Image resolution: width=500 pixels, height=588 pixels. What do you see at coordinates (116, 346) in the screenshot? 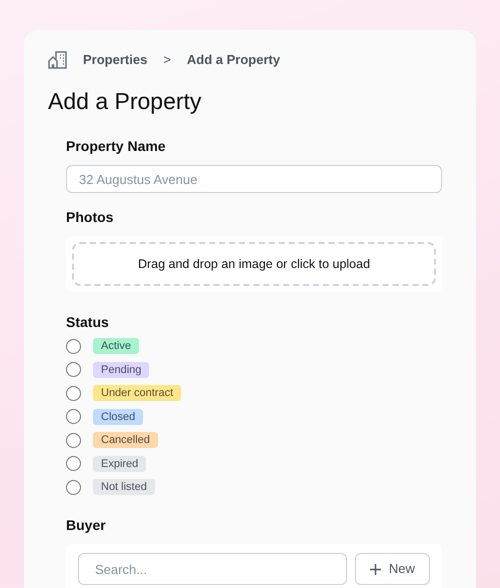
I see `status-tag: Active` at bounding box center [116, 346].